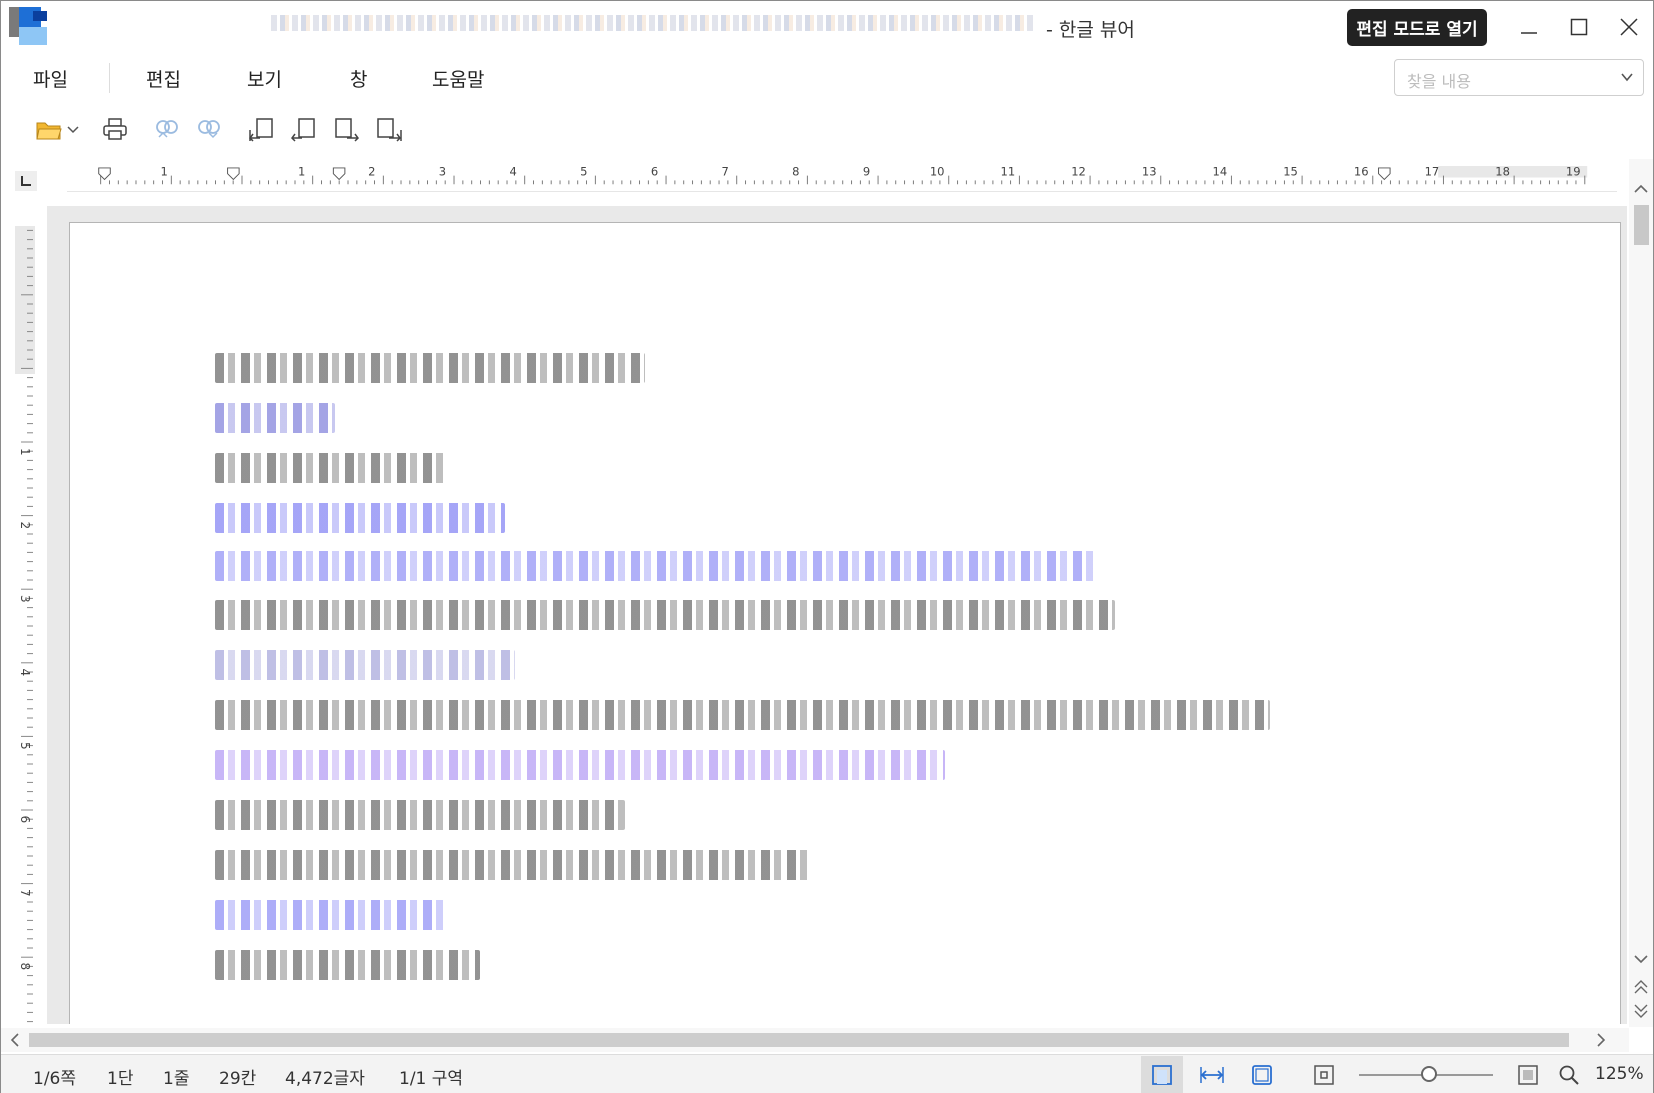  Describe the element at coordinates (866, 172) in the screenshot. I see `ruler-tick-label: 9` at that location.